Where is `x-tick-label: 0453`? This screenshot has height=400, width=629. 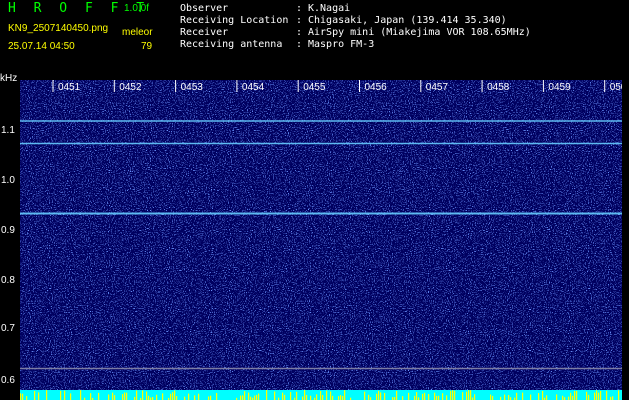 x-tick-label: 0453 is located at coordinates (192, 87).